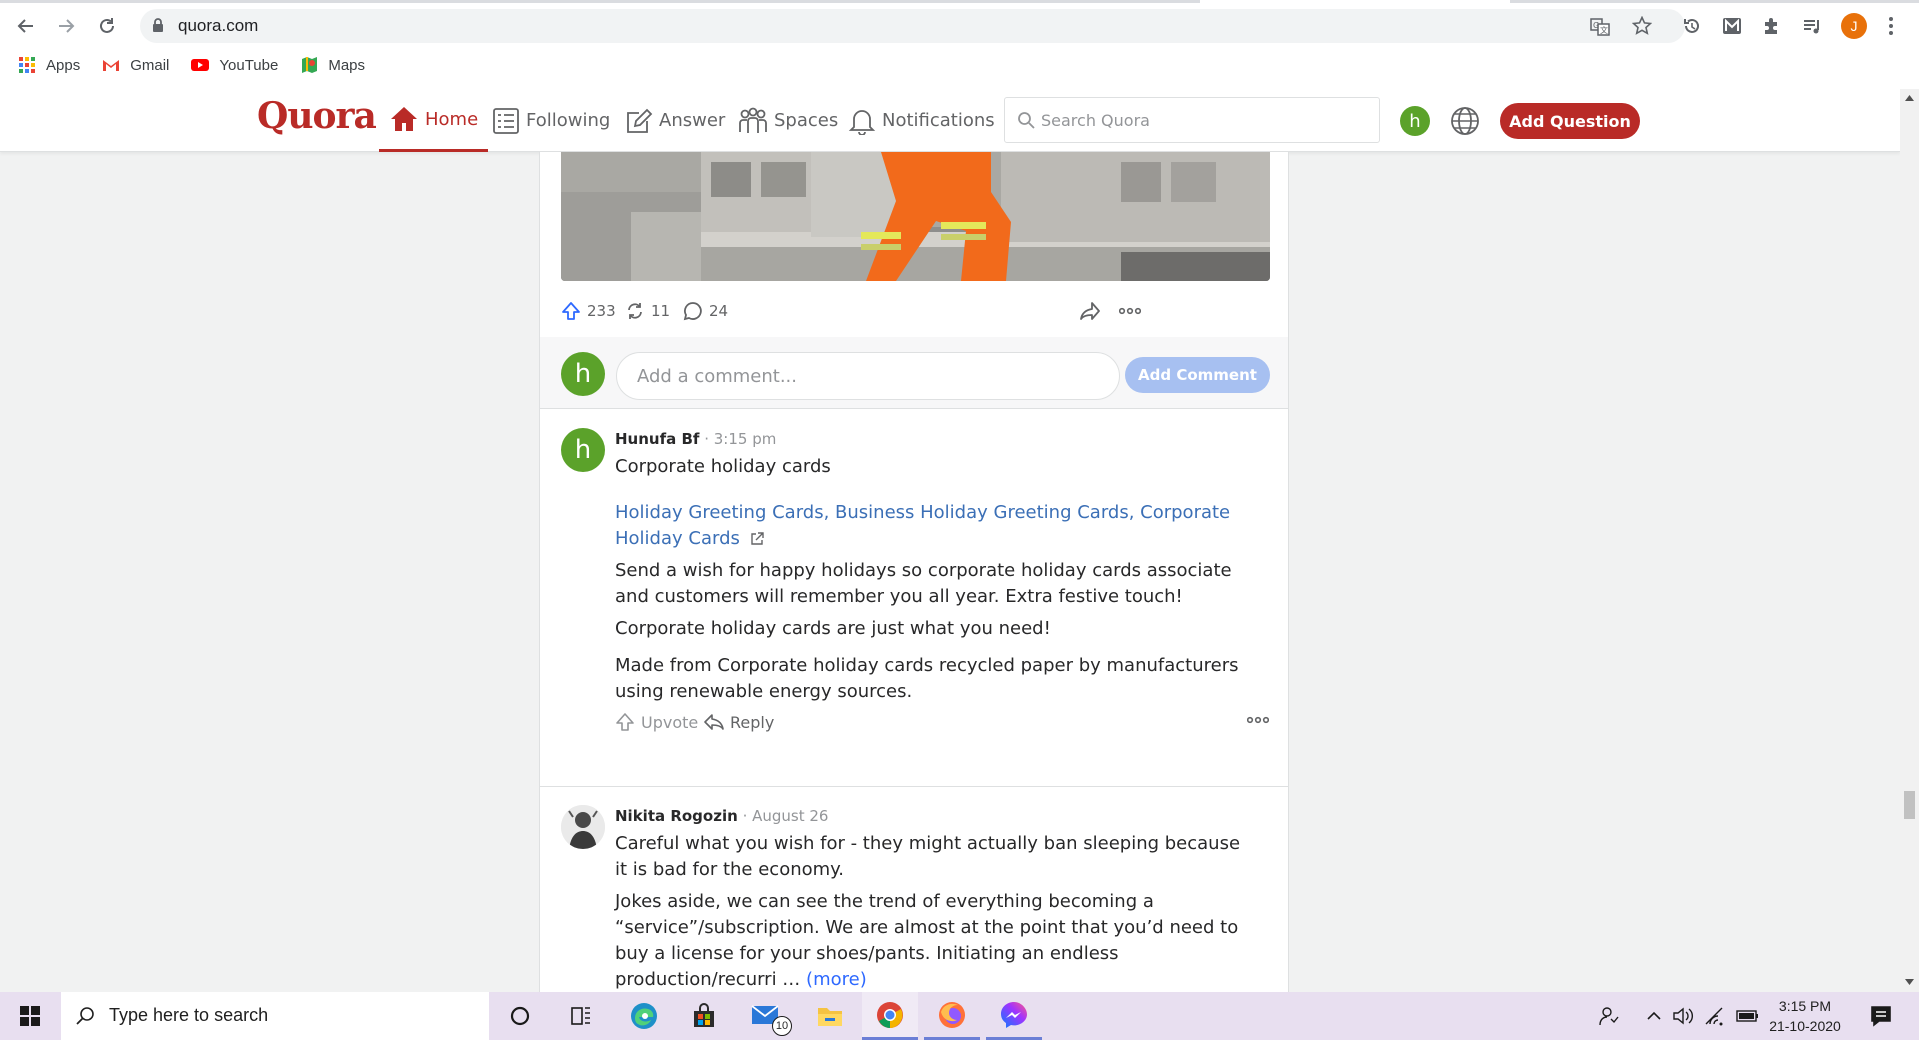 The image size is (1919, 1040). Describe the element at coordinates (1415, 121) in the screenshot. I see `user-avatar: h` at that location.